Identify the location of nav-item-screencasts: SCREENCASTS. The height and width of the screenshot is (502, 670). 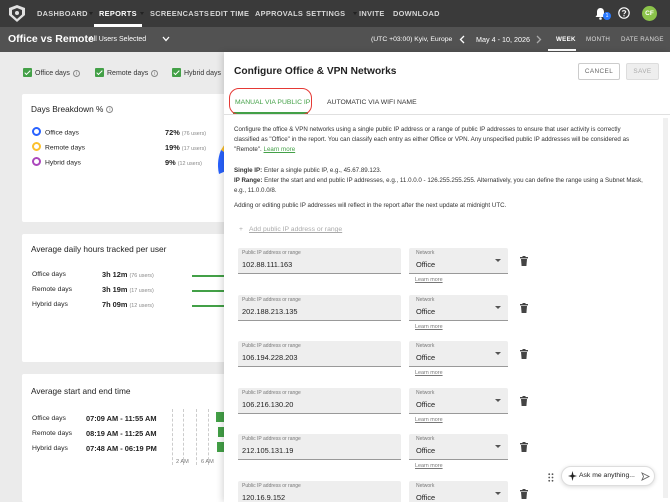
(179, 13).